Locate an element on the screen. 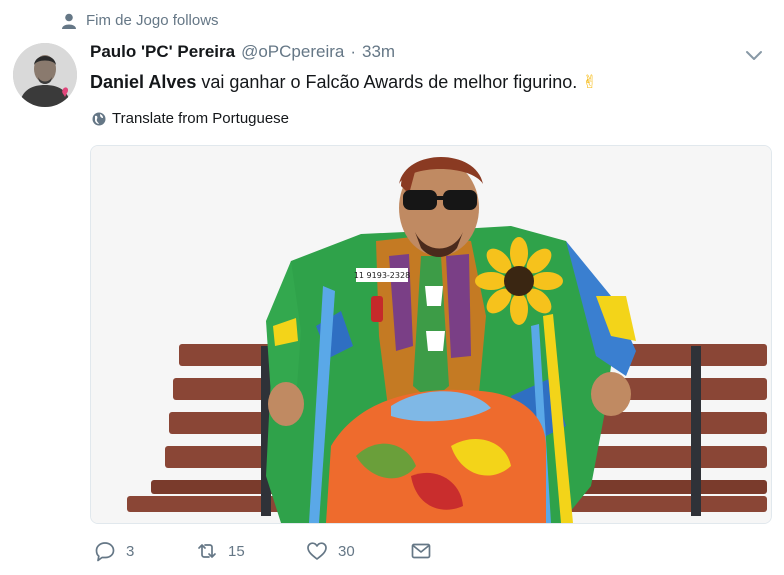 This screenshot has height=575, width=784. envelope-icon is located at coordinates (421, 551).